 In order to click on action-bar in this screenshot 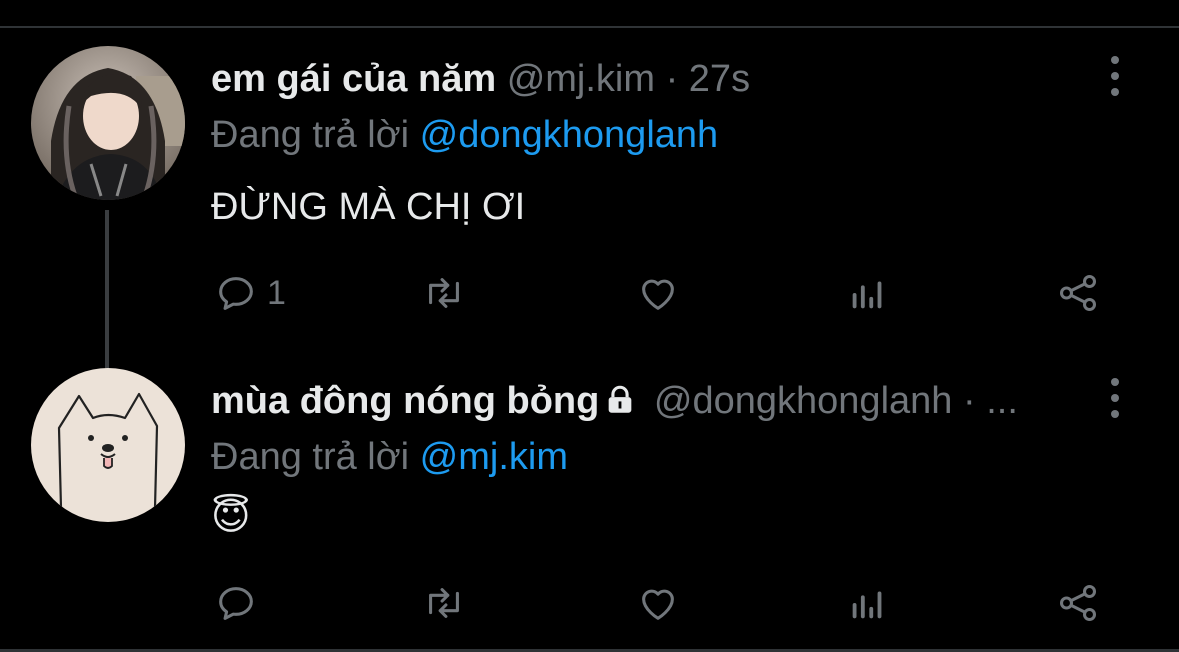, I will do `click(661, 603)`.